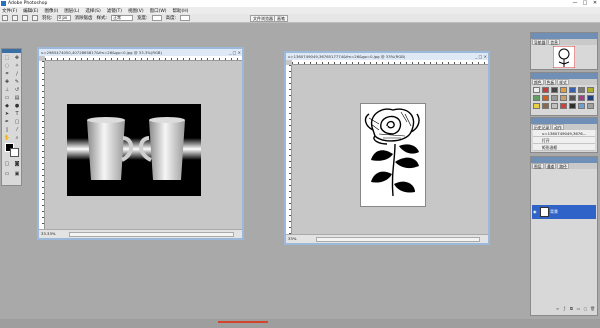  What do you see at coordinates (122, 18) in the screenshot?
I see `style-select: 正常` at bounding box center [122, 18].